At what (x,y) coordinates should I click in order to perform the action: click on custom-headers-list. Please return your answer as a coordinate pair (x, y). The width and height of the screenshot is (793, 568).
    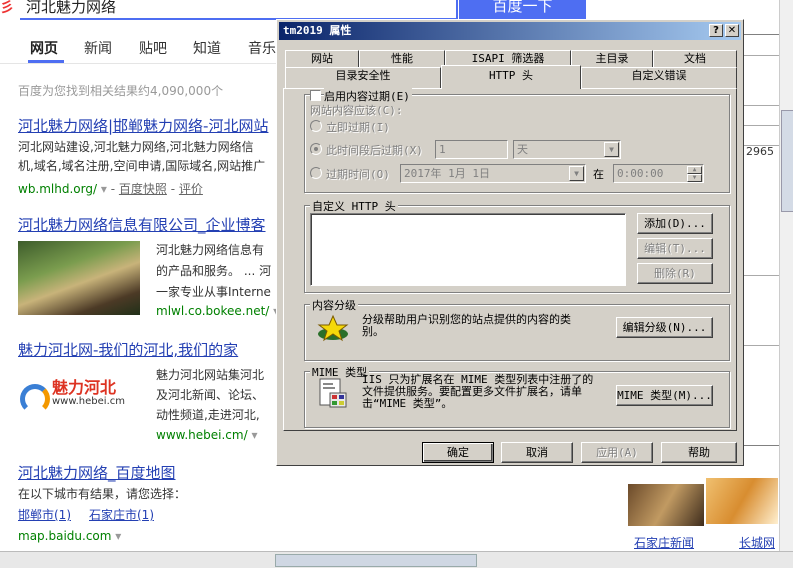
    Looking at the image, I should click on (468, 249).